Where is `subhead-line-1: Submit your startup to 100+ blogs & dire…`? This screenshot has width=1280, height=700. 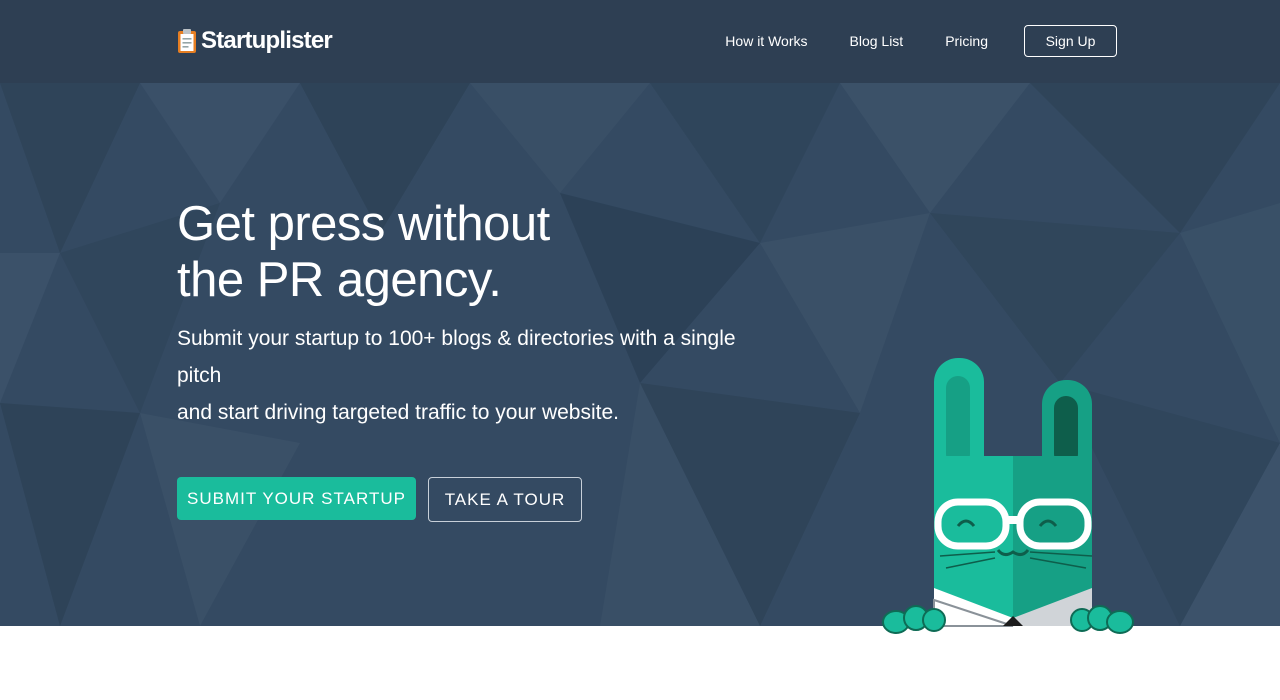 subhead-line-1: Submit your startup to 100+ blogs & dire… is located at coordinates (456, 357).